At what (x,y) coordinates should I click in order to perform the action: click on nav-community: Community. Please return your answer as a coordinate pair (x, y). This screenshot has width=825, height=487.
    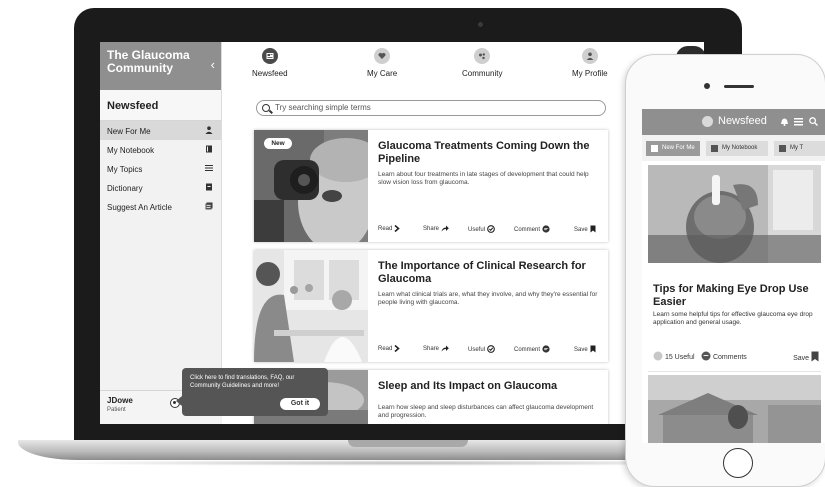
    Looking at the image, I should click on (482, 63).